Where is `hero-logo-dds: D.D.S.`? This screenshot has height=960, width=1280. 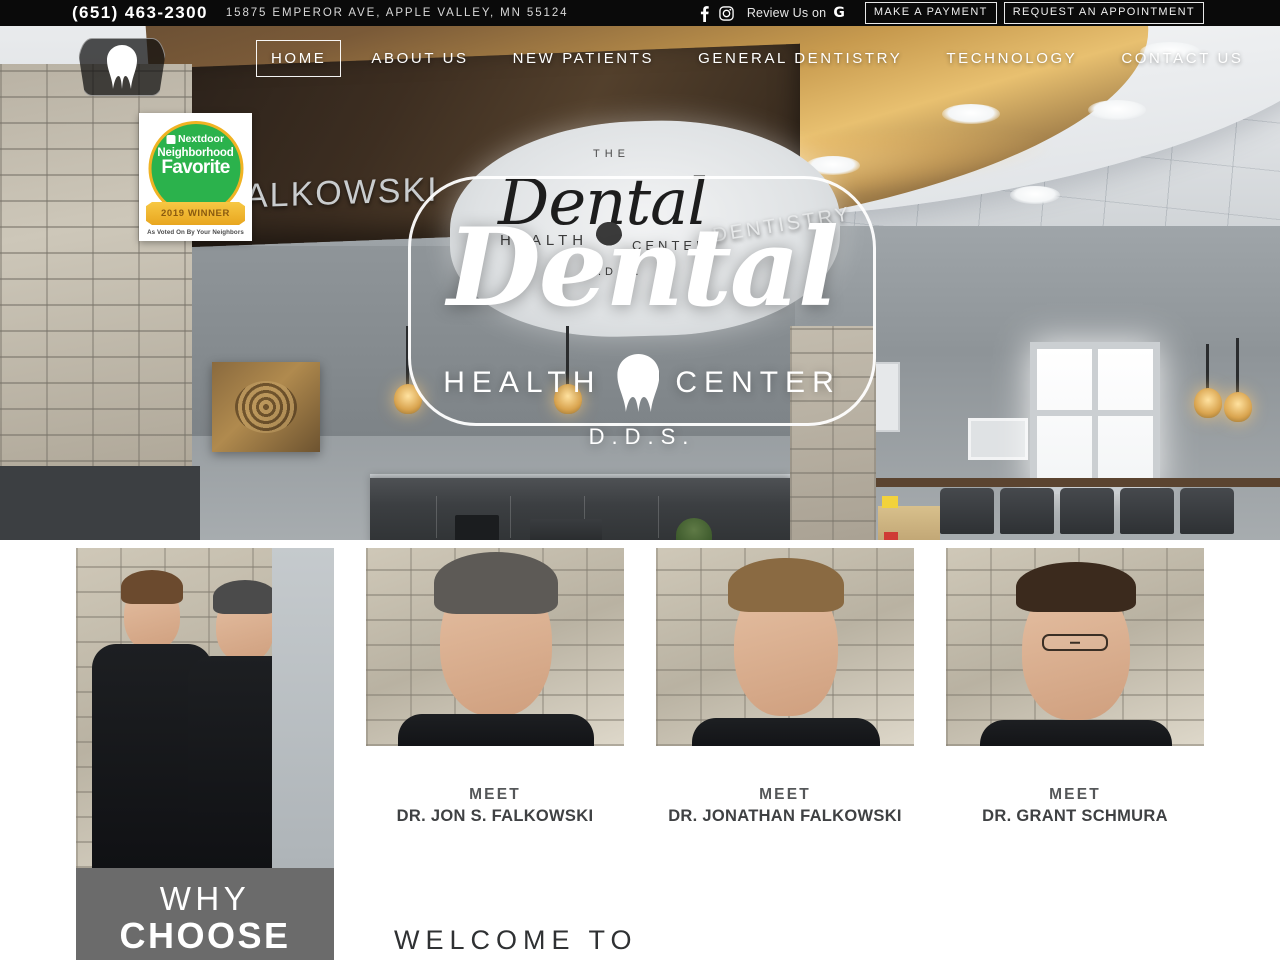
hero-logo-dds: D.D.S. is located at coordinates (642, 436).